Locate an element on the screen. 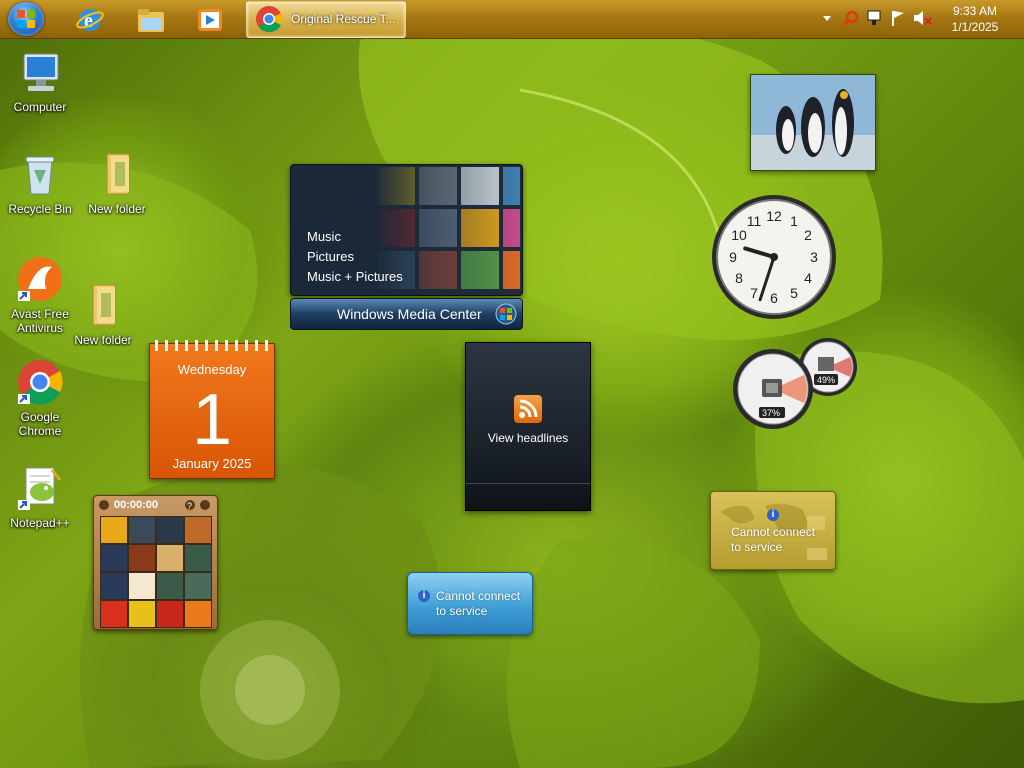 This screenshot has height=768, width=1024. media-center-gadget: Music Pictures Music + Pictures is located at coordinates (406, 230).